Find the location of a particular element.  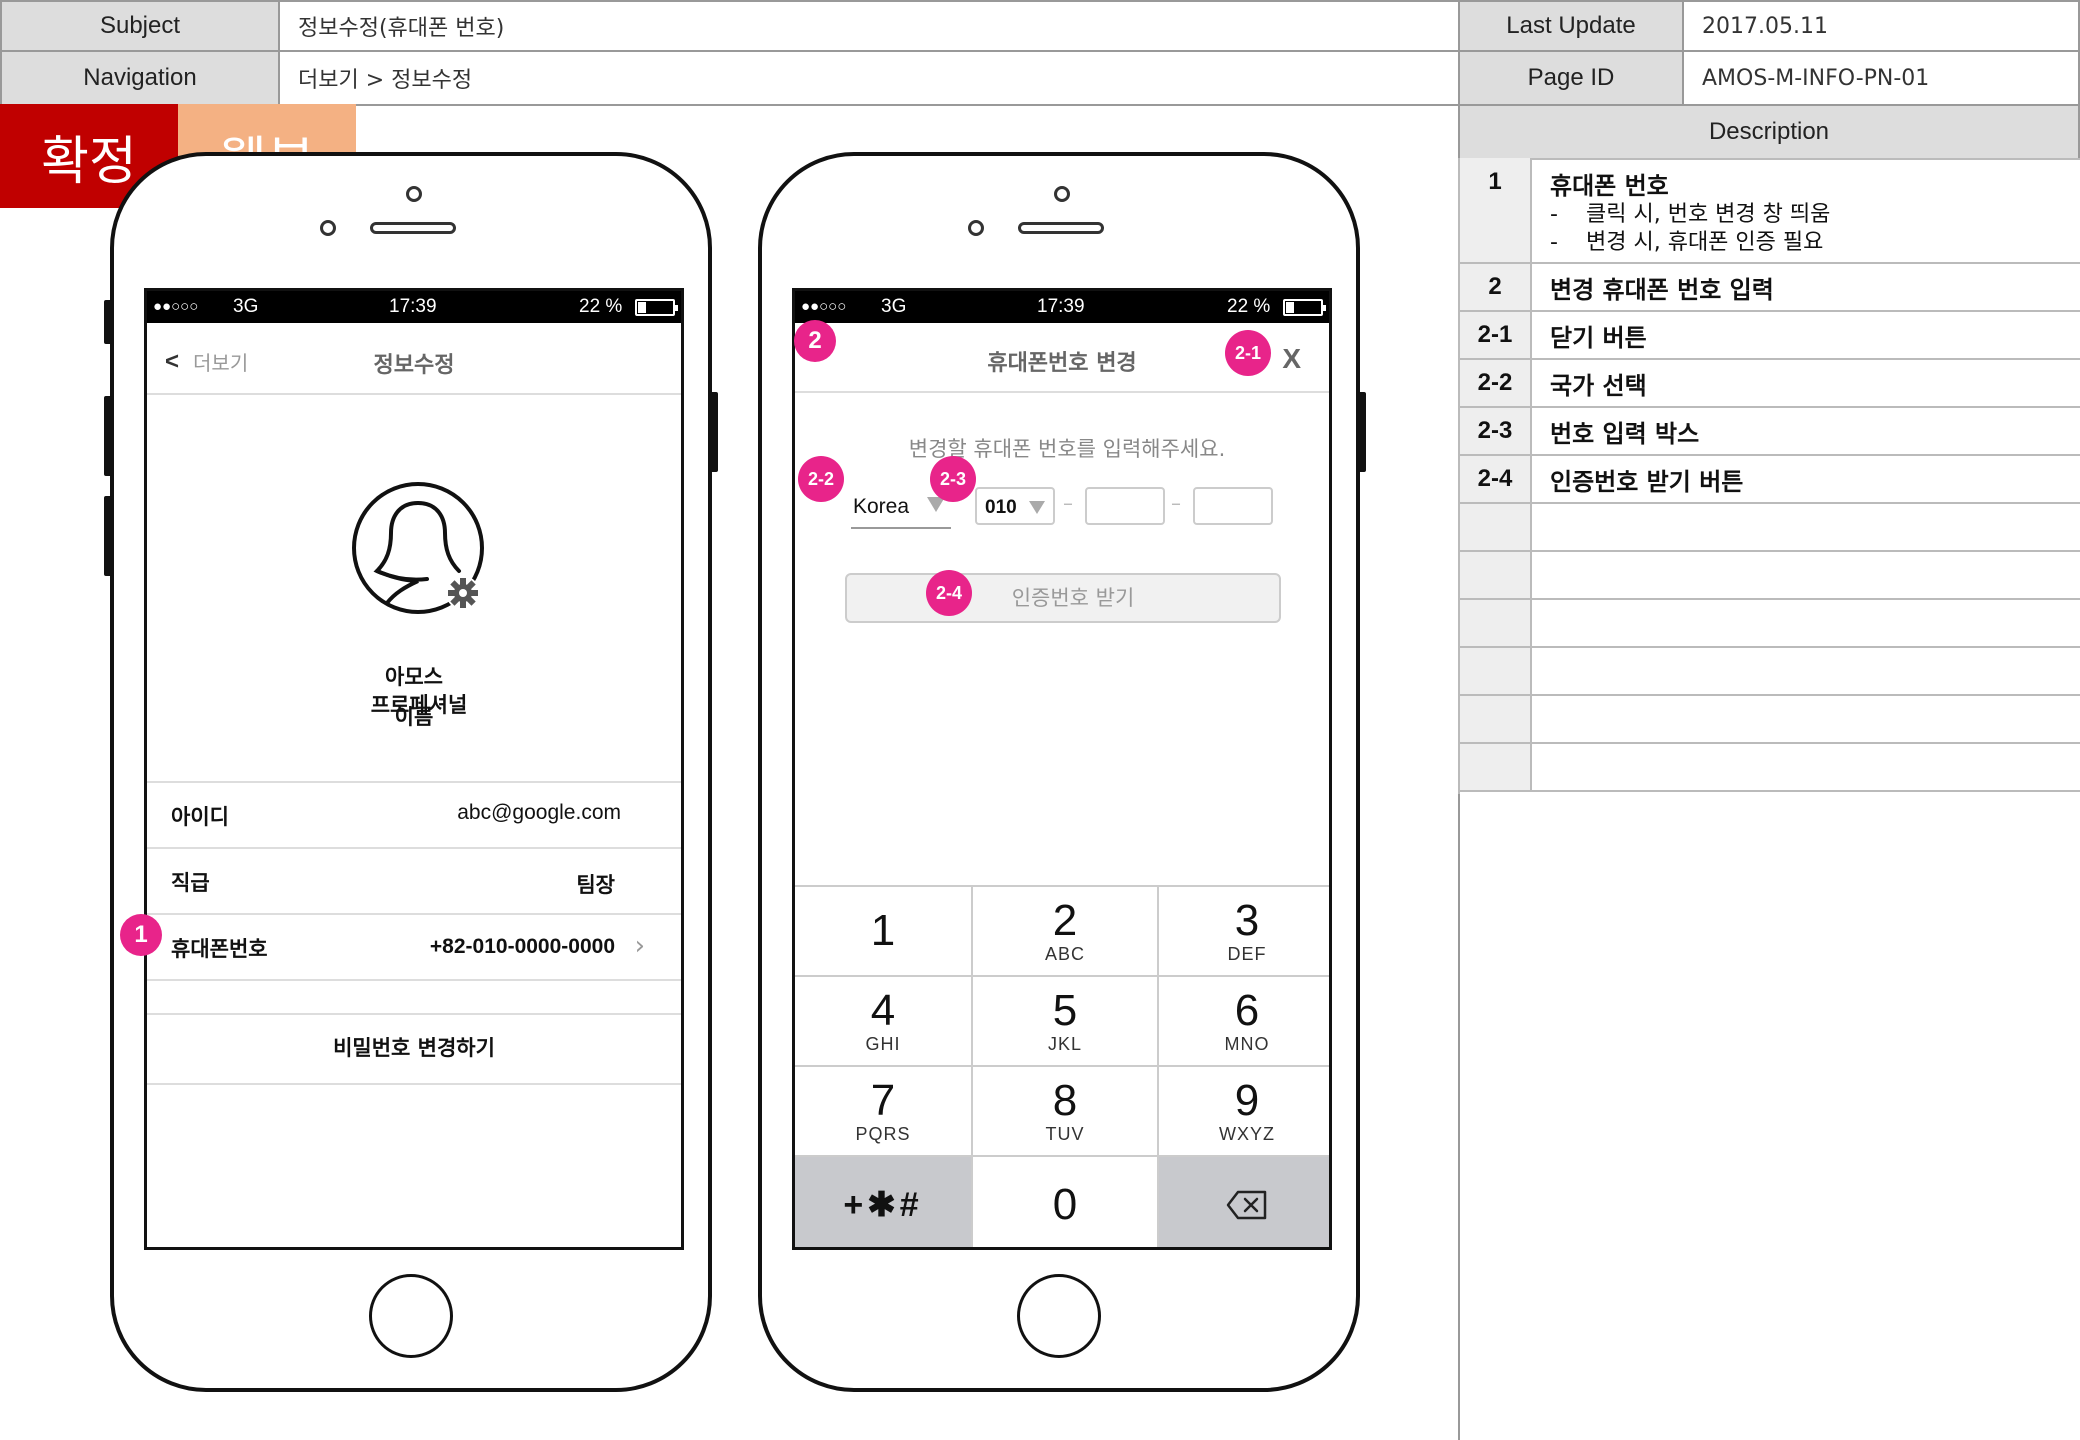

annotation-badge-2-4: 2-4 is located at coordinates (949, 593).